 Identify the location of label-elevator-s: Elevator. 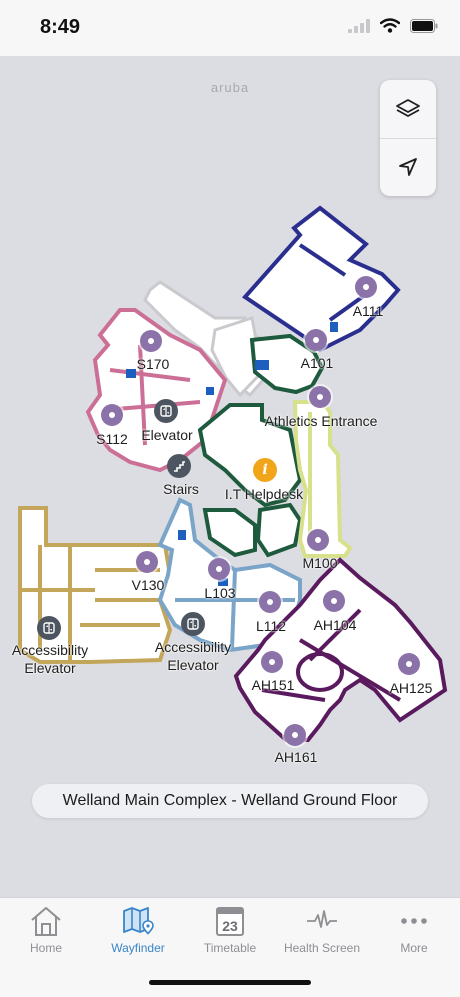
(166, 435).